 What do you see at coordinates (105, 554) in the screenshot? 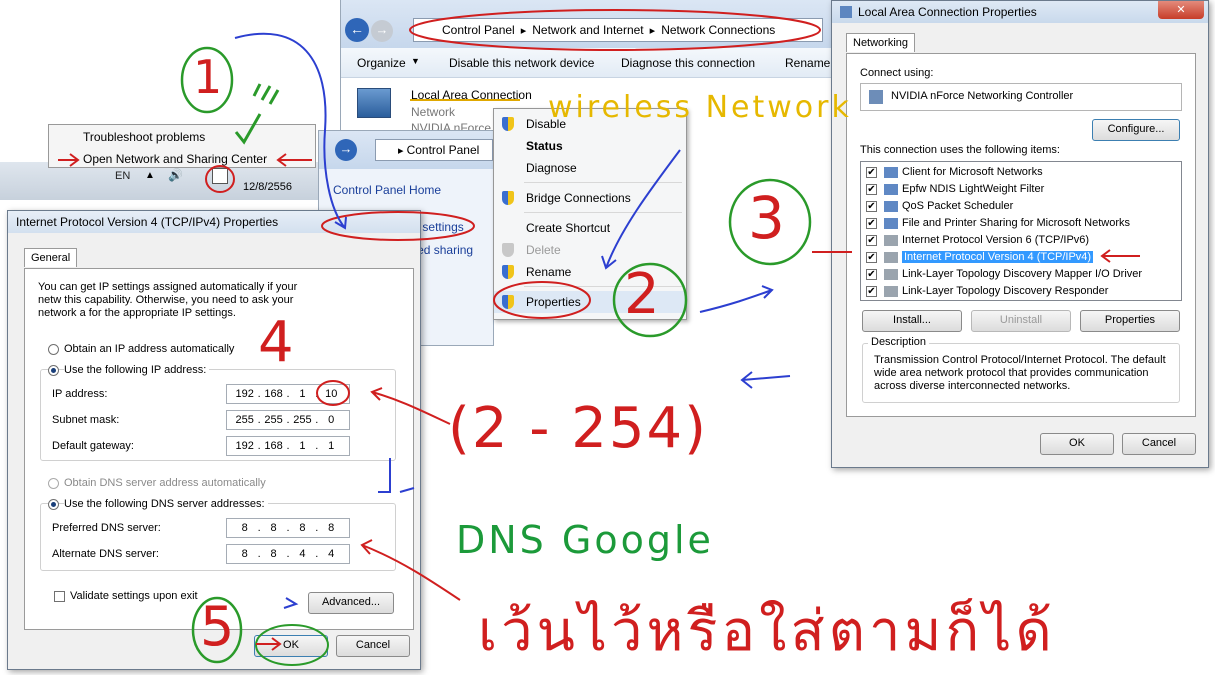
I see `alternate-dns-label: Alternate DNS server:` at bounding box center [105, 554].